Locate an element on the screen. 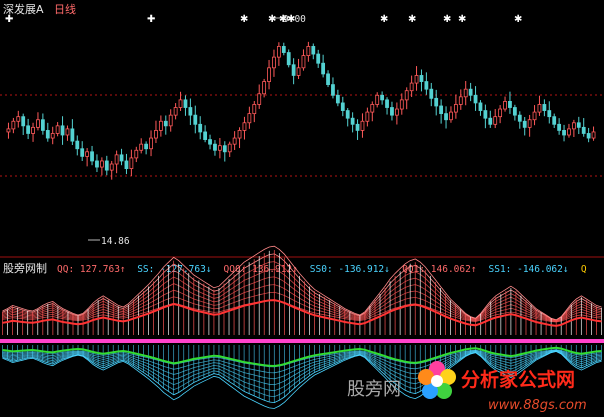 This screenshot has height=417, width=604. indicator-field: SS0: -136.912↓ is located at coordinates (350, 269).